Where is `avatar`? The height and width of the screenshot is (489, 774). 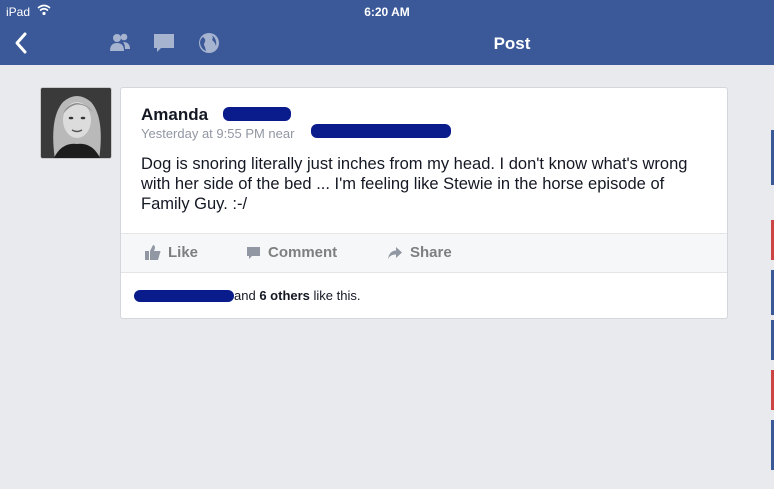 avatar is located at coordinates (76, 123).